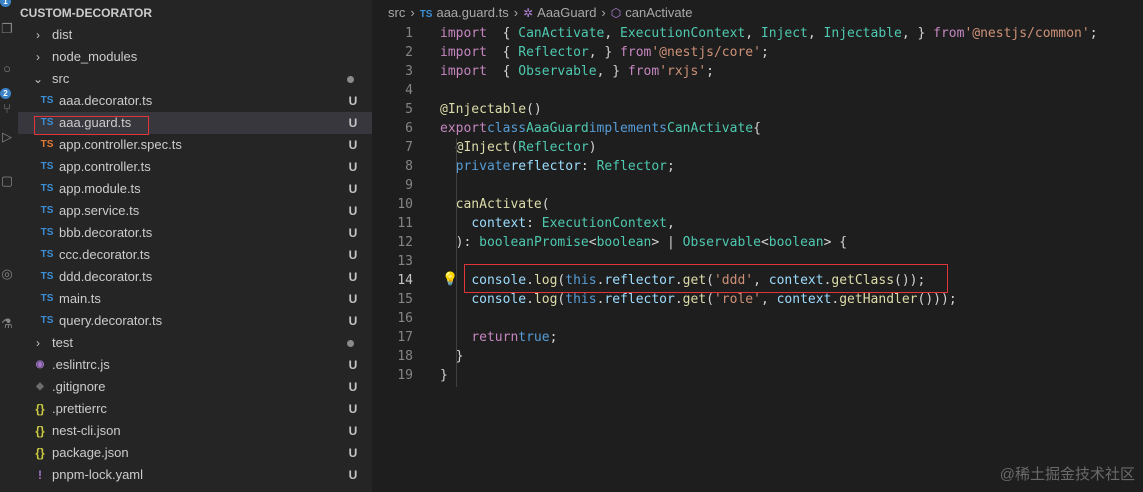 This screenshot has height=492, width=1143. What do you see at coordinates (452, 356) in the screenshot?
I see `code-text: }` at bounding box center [452, 356].